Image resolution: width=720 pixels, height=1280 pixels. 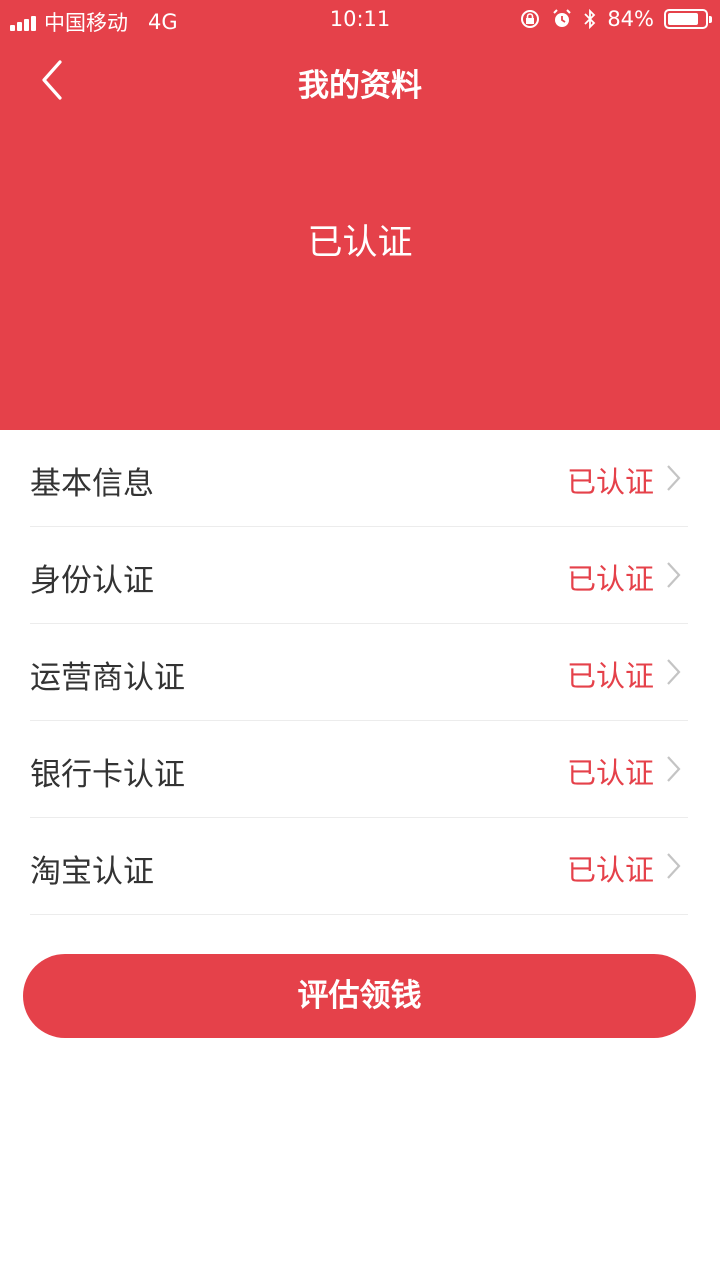 What do you see at coordinates (360, 86) in the screenshot?
I see `page-title: 我的资料` at bounding box center [360, 86].